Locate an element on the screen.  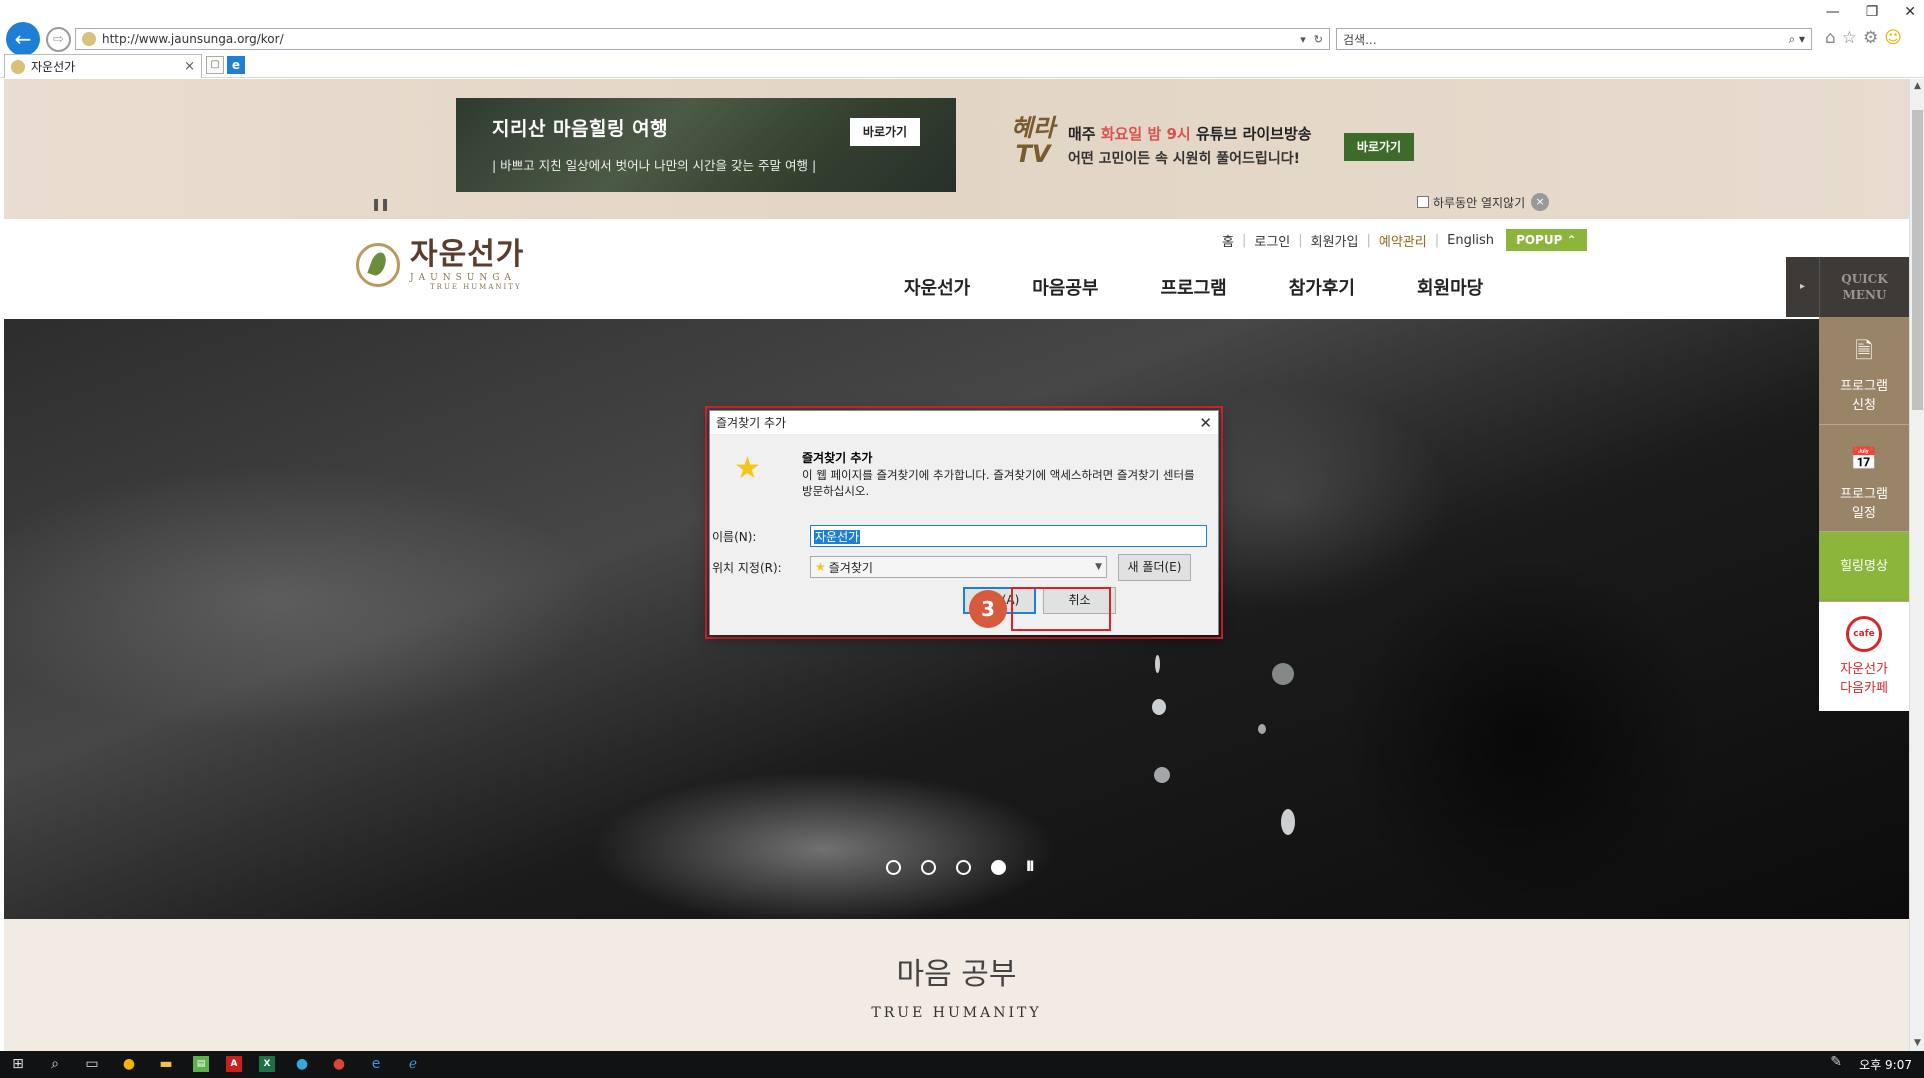
address-text: http://www.jaunsunga.org/kor/ is located at coordinates (697, 39).